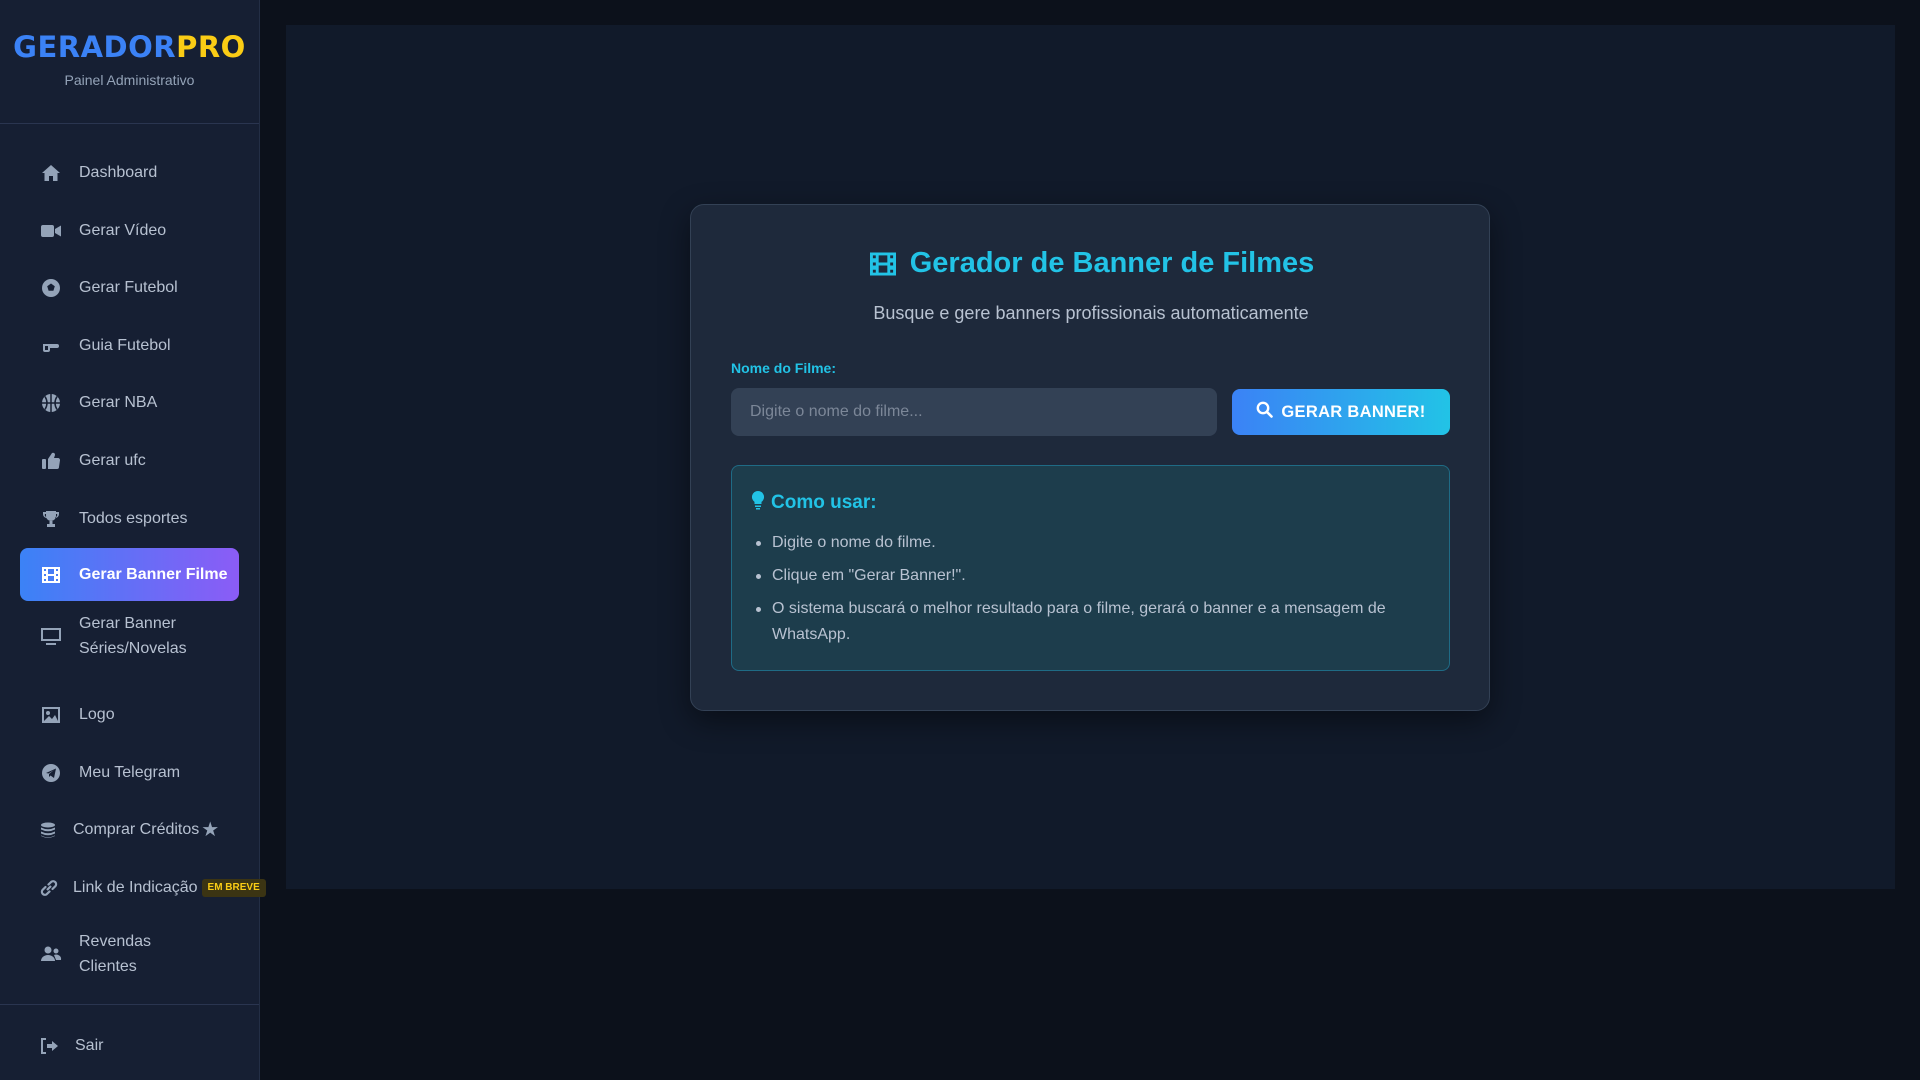 This screenshot has height=1080, width=1920. Describe the element at coordinates (51, 231) in the screenshot. I see `video-camera-icon` at that location.